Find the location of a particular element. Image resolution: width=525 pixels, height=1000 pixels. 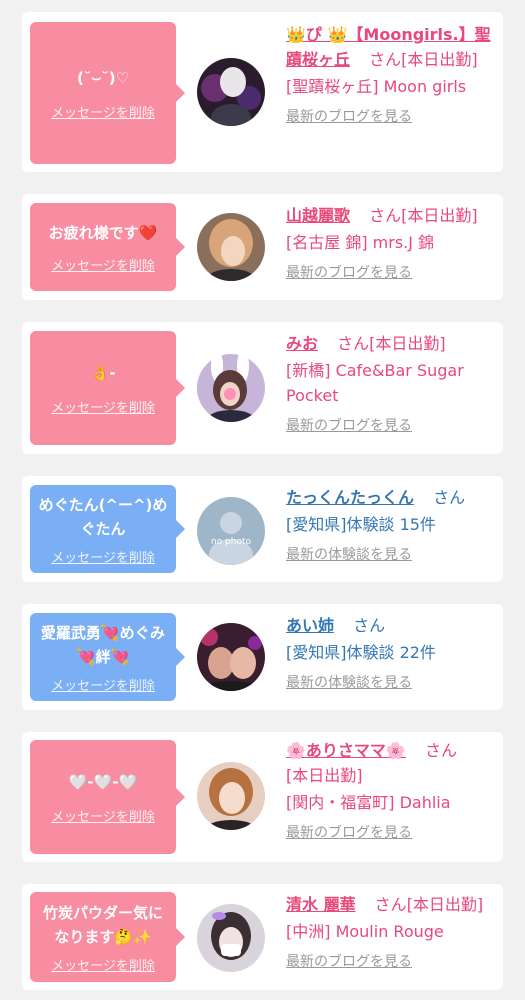

review-count-text: [愛知県]体験談 22件 is located at coordinates (361, 652).